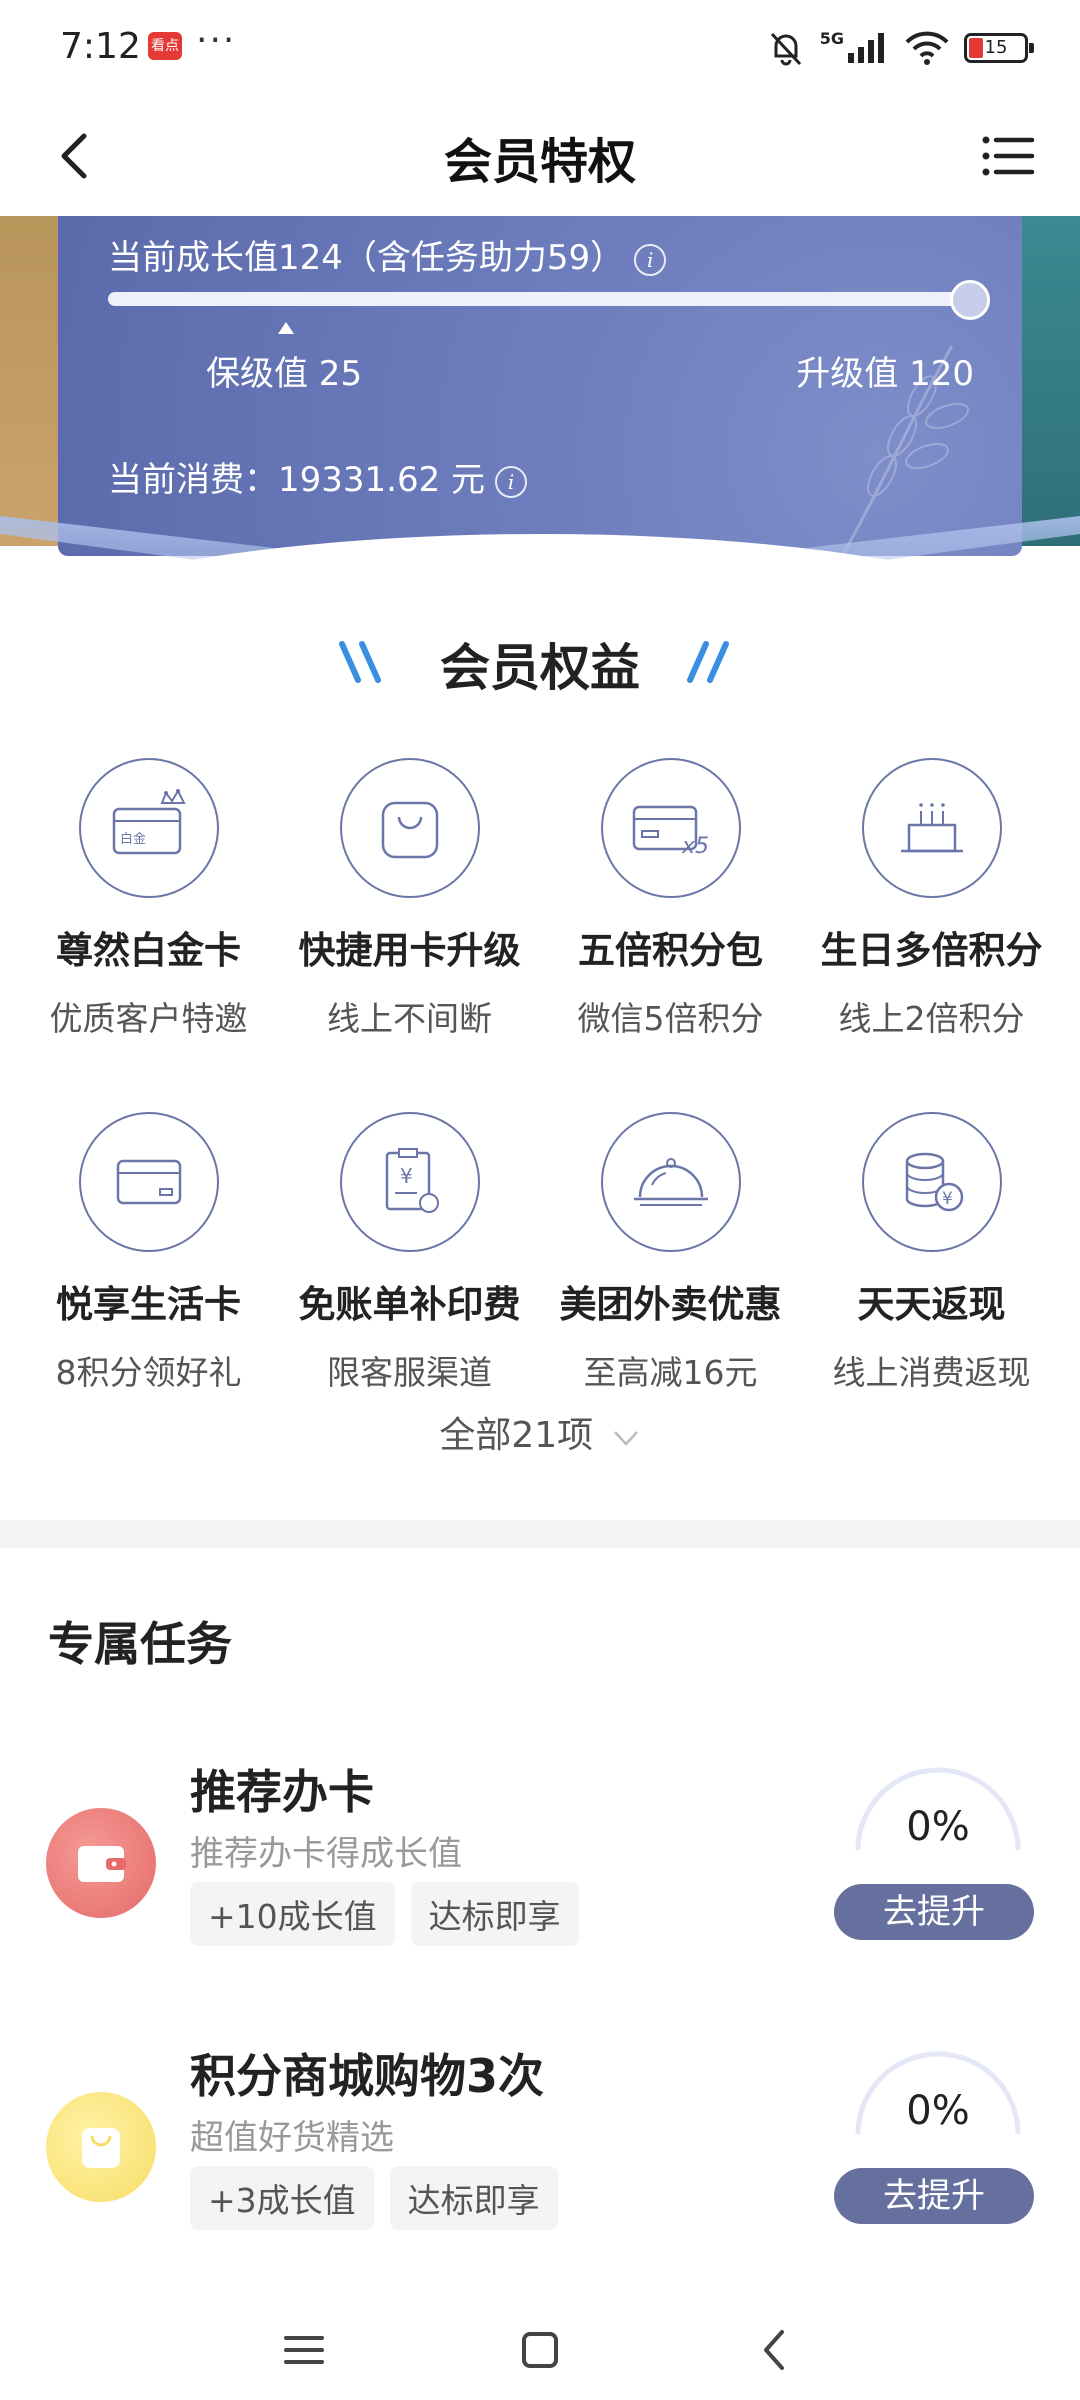  Describe the element at coordinates (695, 846) in the screenshot. I see `multiplier-badge: x5` at that location.